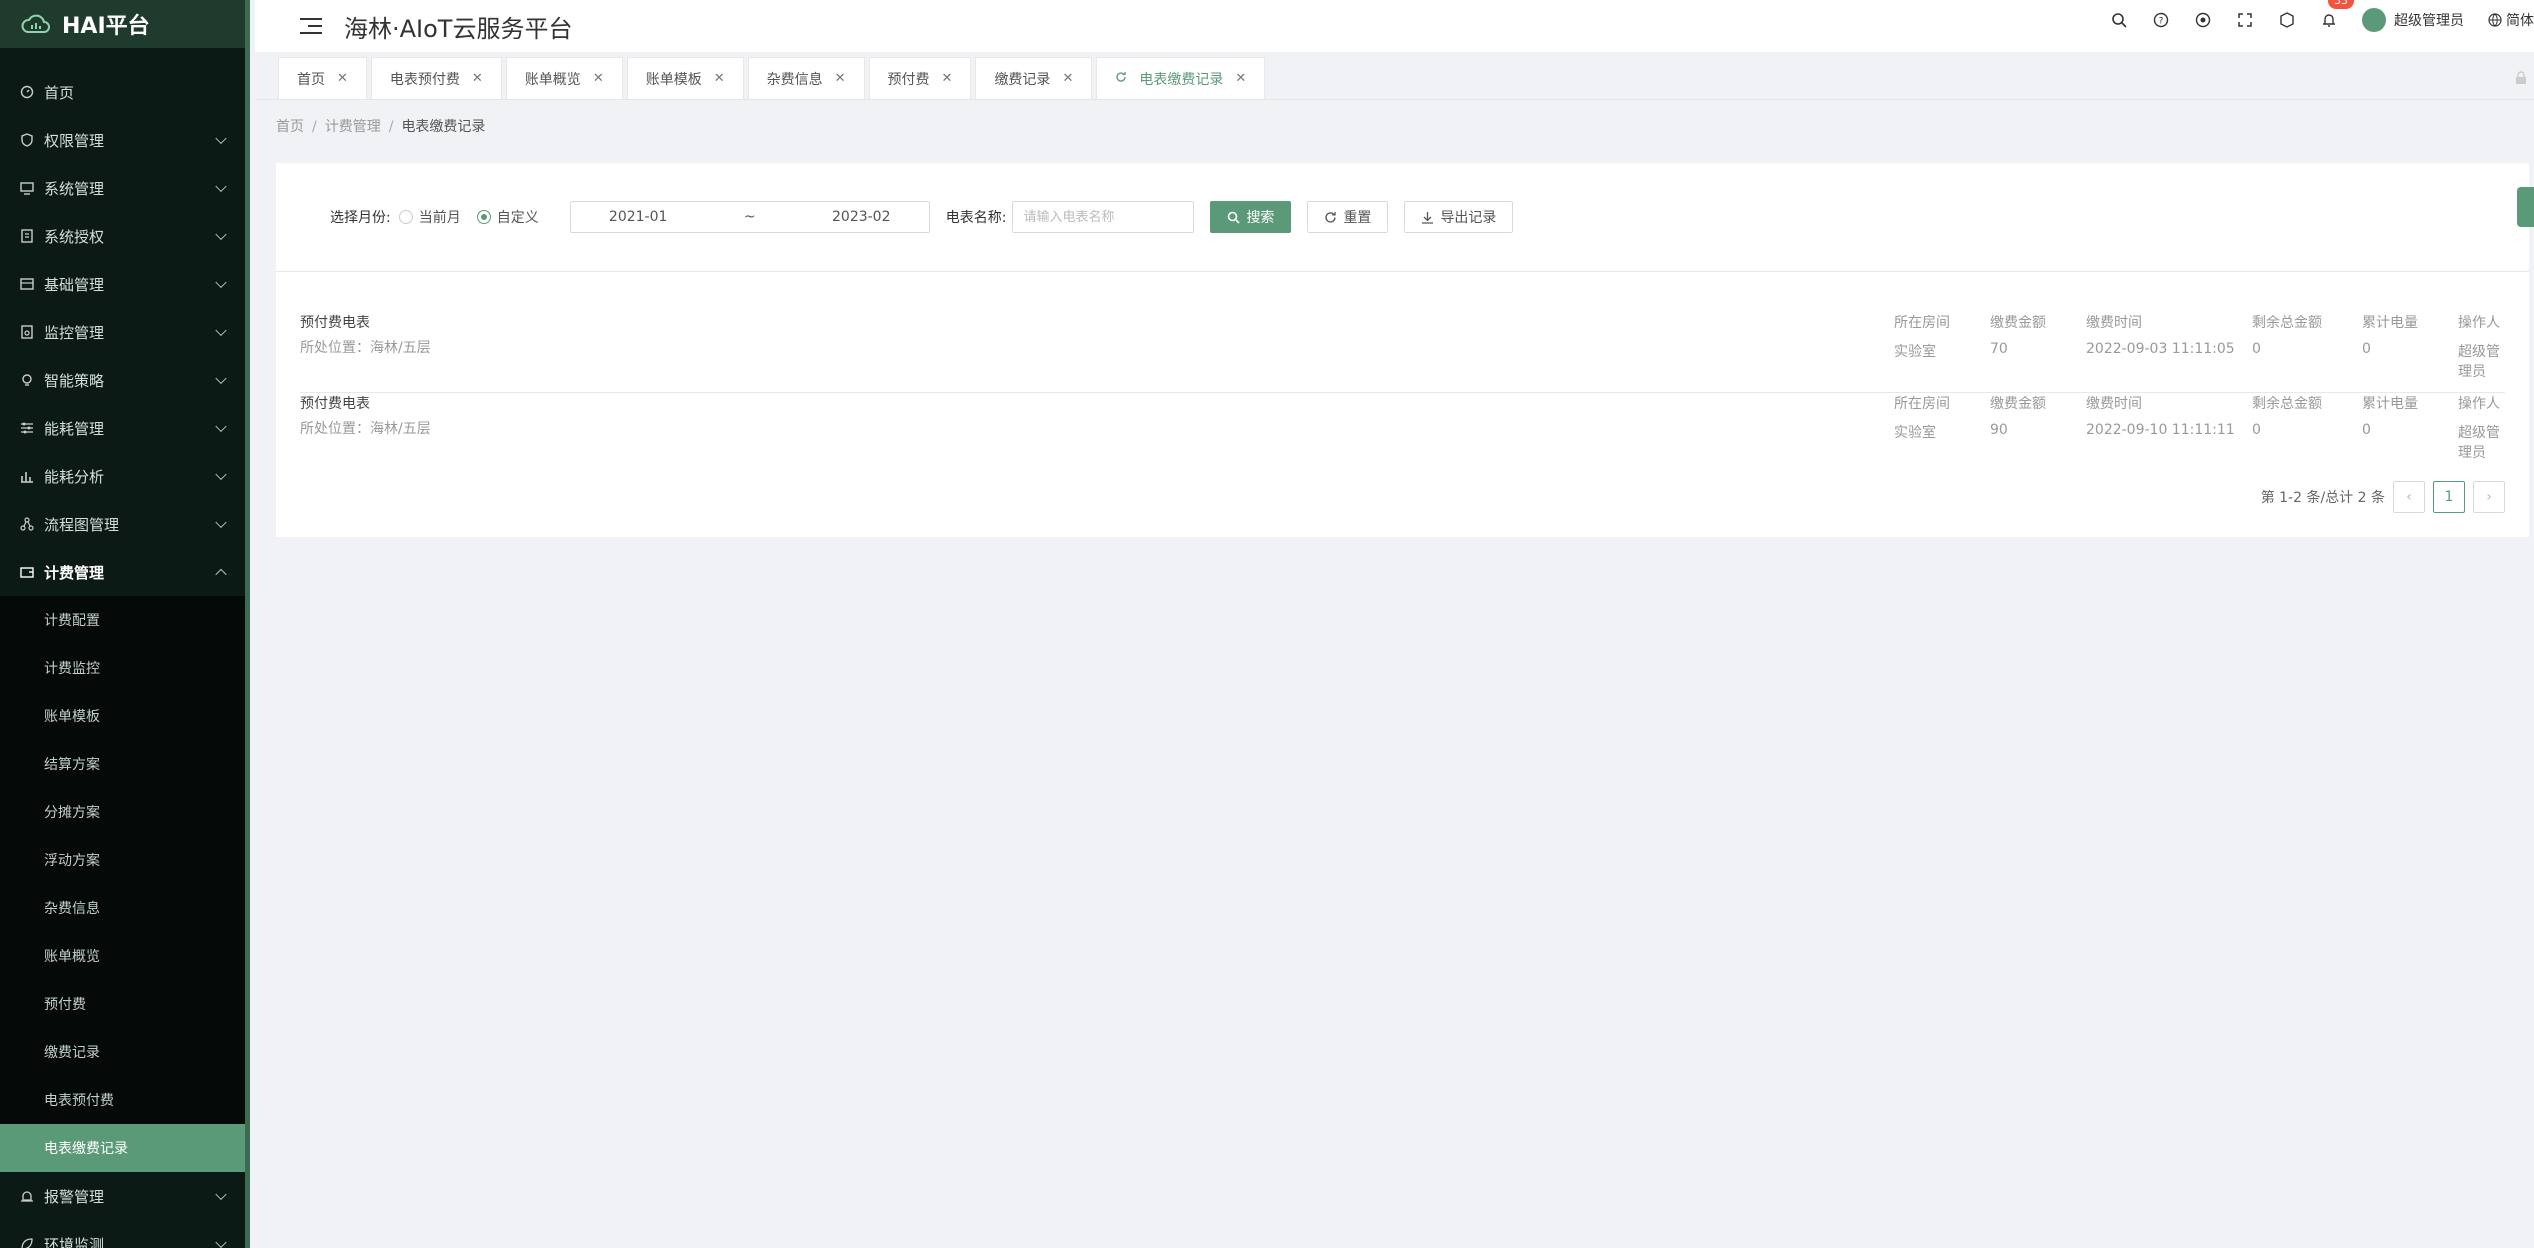 This screenshot has height=1248, width=2534. What do you see at coordinates (2161, 20) in the screenshot?
I see `help-icon: ?` at bounding box center [2161, 20].